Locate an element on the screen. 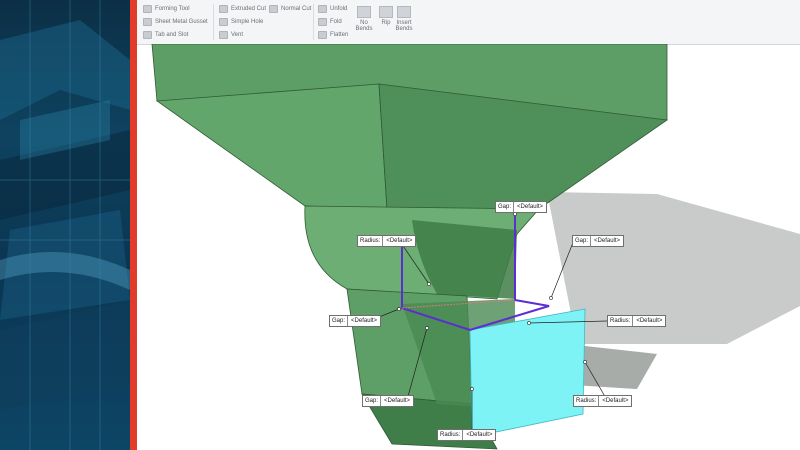 The image size is (800, 450). simple-hole-icon is located at coordinates (223, 22).